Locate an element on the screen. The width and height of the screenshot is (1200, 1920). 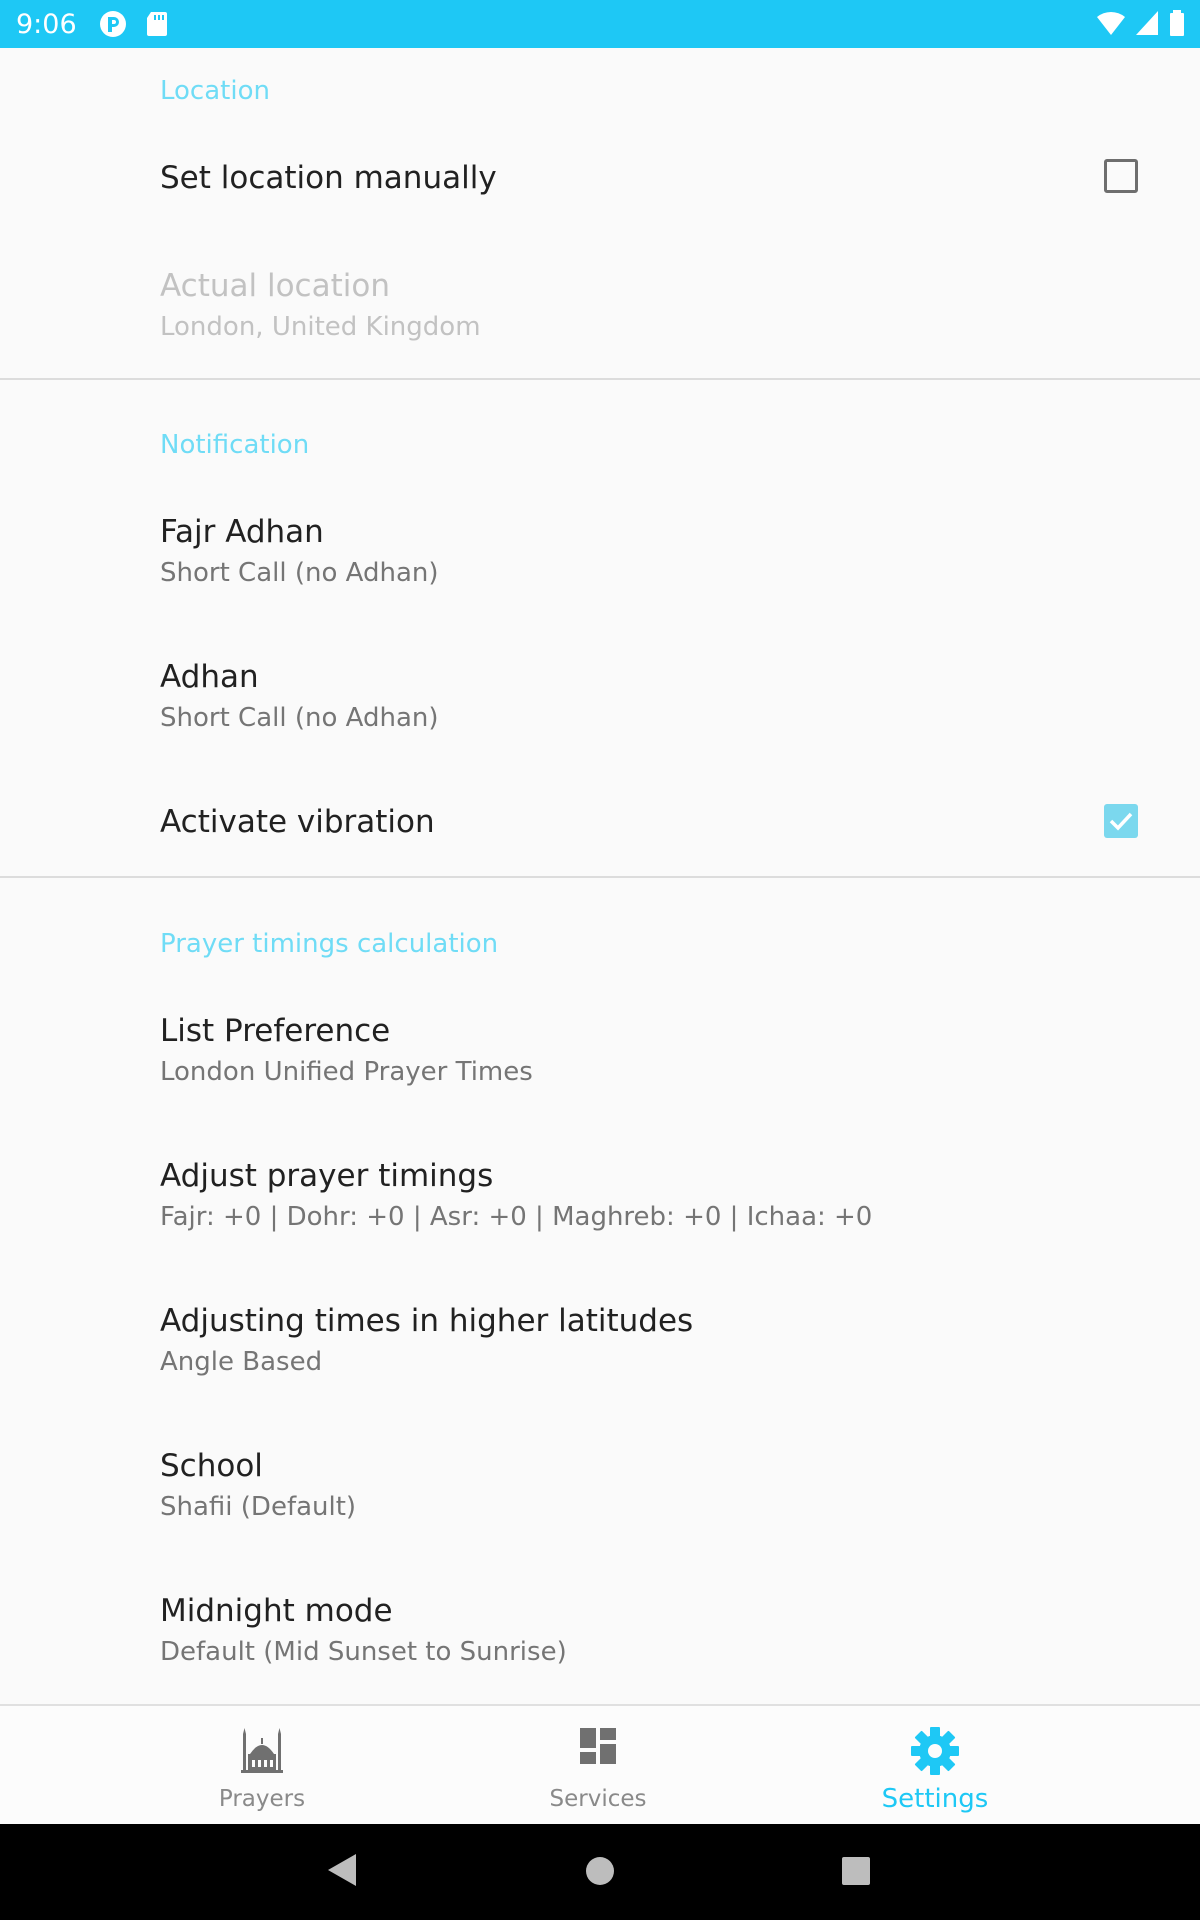
checkmark-icon is located at coordinates (1121, 821).